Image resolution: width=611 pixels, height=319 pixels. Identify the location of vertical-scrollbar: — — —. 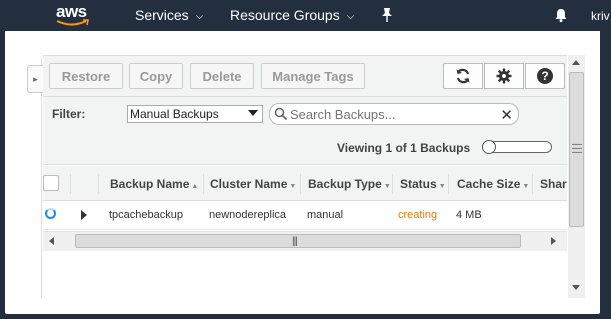
(576, 176).